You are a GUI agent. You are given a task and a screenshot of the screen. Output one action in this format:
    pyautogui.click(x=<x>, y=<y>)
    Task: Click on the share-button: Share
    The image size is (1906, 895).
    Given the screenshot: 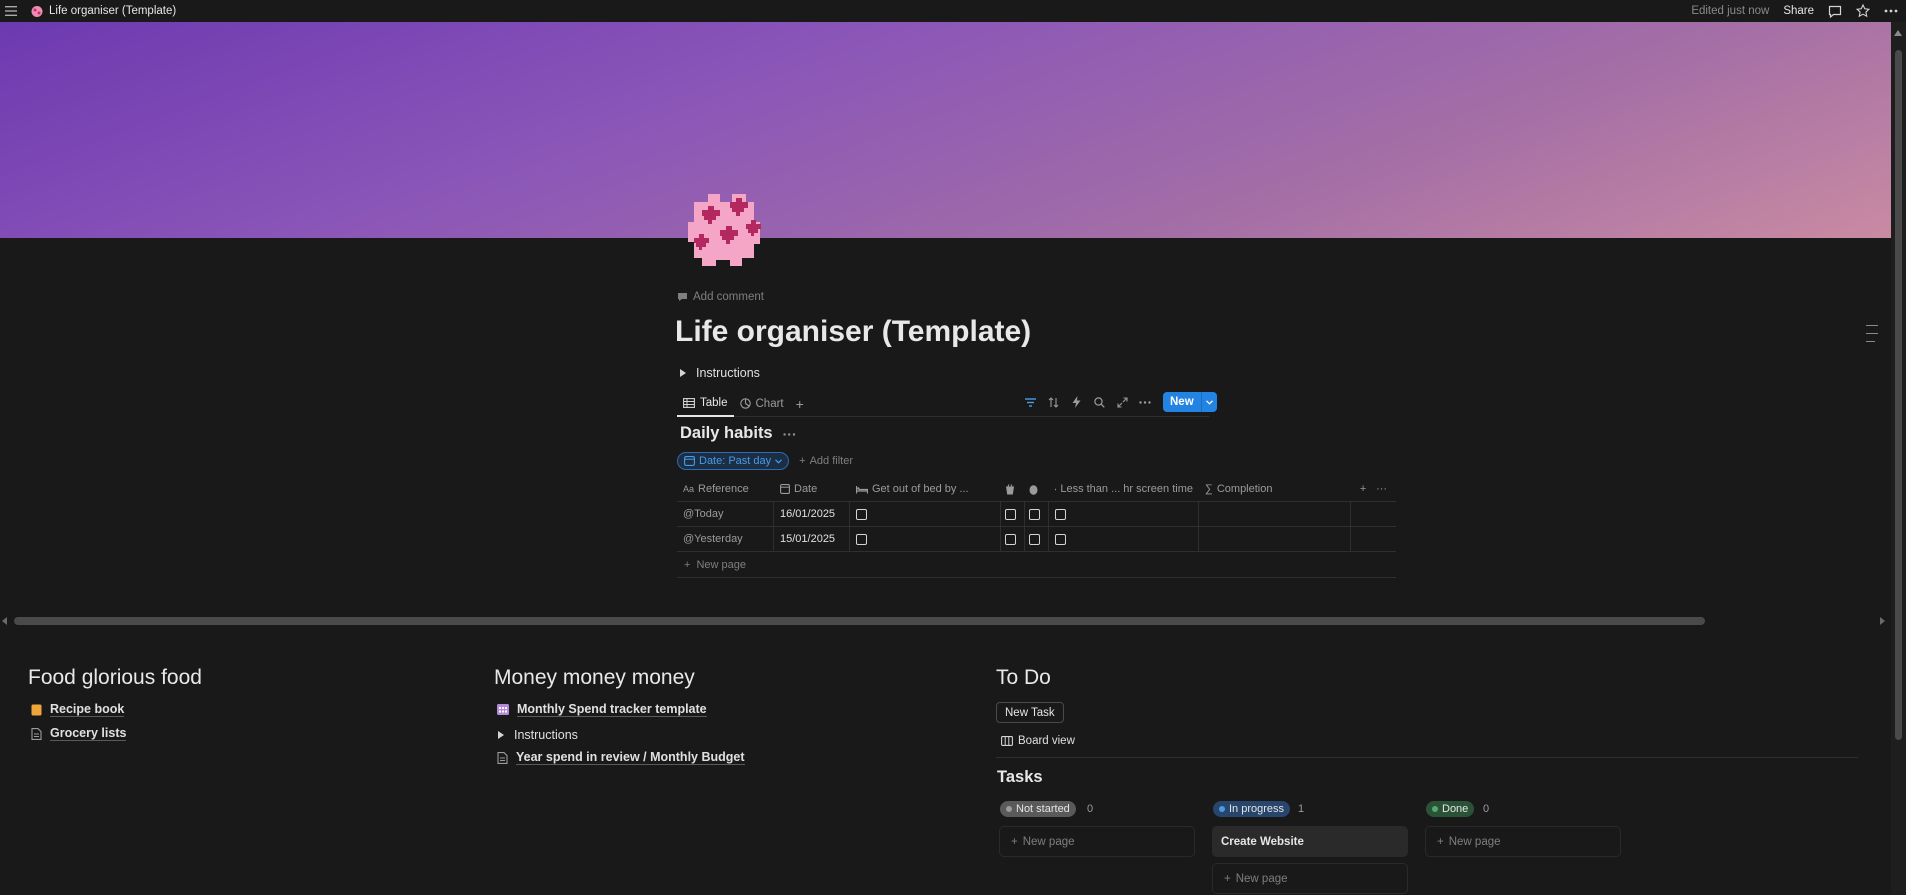 What is the action you would take?
    pyautogui.click(x=1798, y=11)
    